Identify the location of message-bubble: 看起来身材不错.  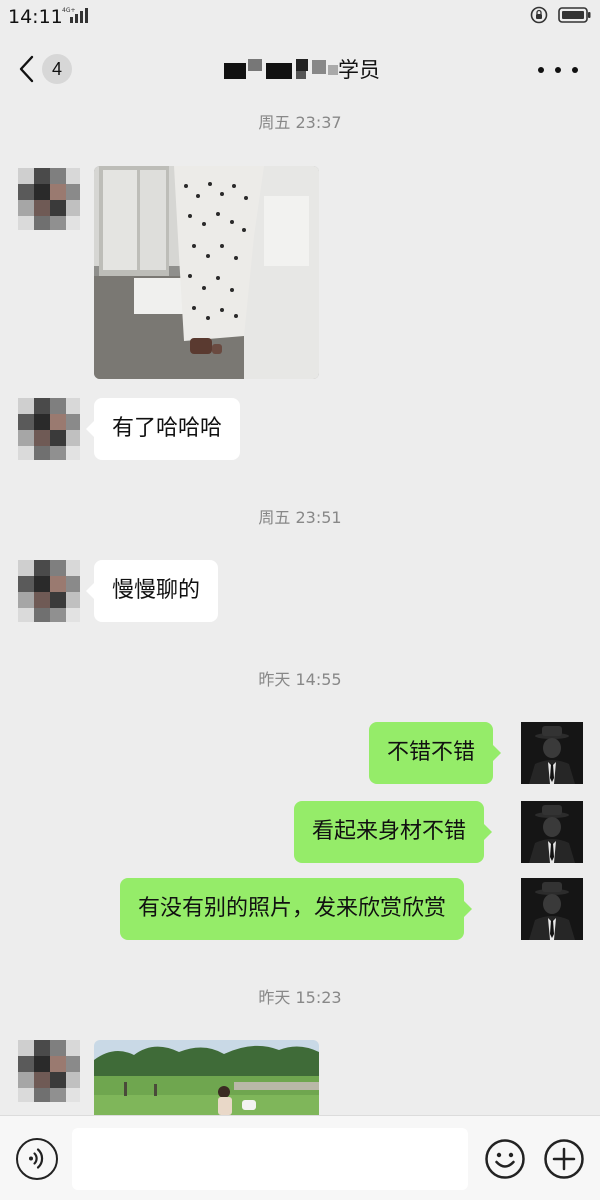
(393, 832).